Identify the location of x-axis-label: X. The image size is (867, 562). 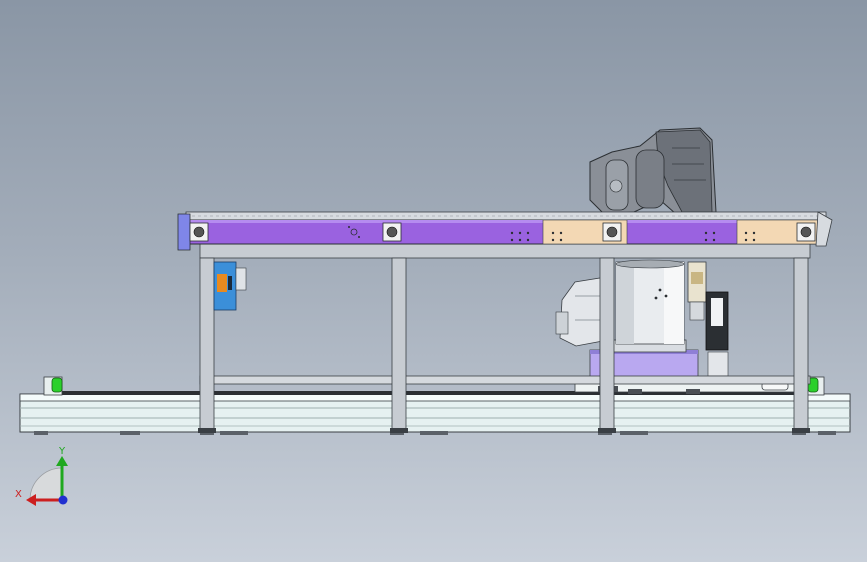
(18, 494).